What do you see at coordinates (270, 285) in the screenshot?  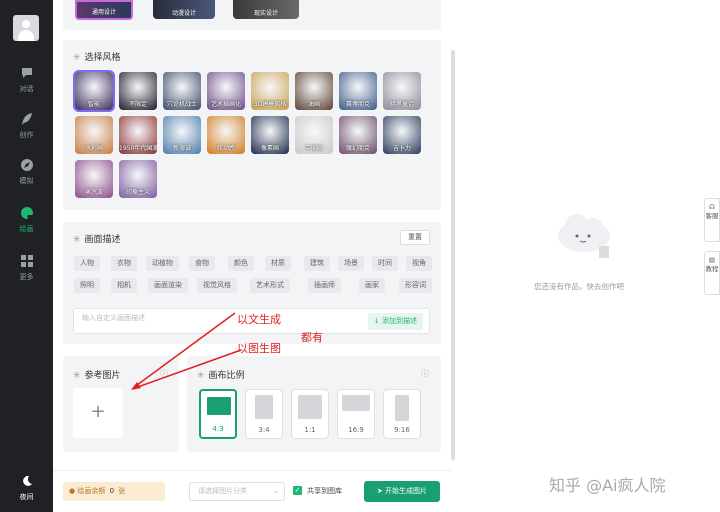 I see `description-tag: 艺术形式` at bounding box center [270, 285].